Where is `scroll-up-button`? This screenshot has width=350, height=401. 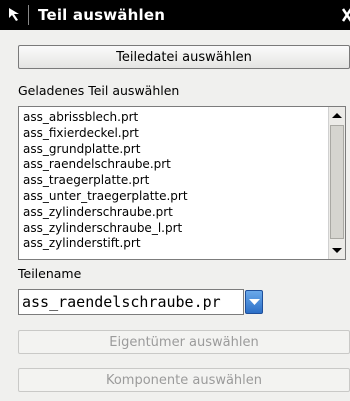 scroll-up-button is located at coordinates (337, 115).